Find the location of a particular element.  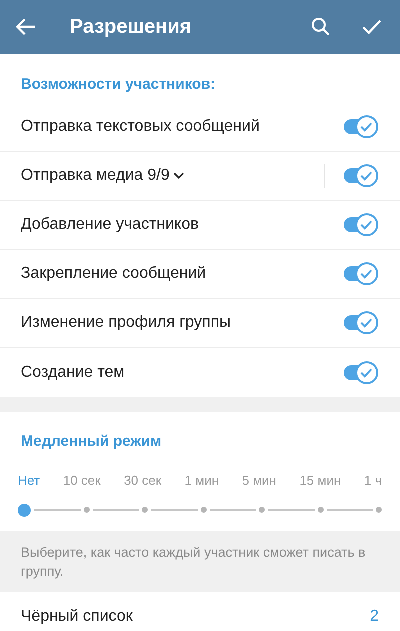

check-icon is located at coordinates (372, 27).